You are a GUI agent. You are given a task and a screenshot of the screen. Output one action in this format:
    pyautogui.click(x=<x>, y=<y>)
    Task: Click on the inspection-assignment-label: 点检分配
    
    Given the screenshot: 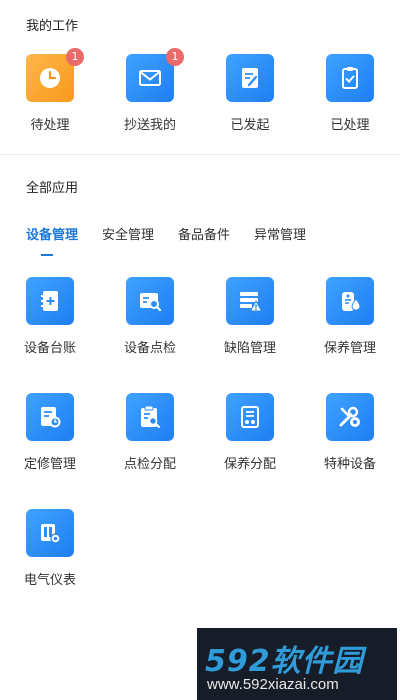 What is the action you would take?
    pyautogui.click(x=149, y=463)
    